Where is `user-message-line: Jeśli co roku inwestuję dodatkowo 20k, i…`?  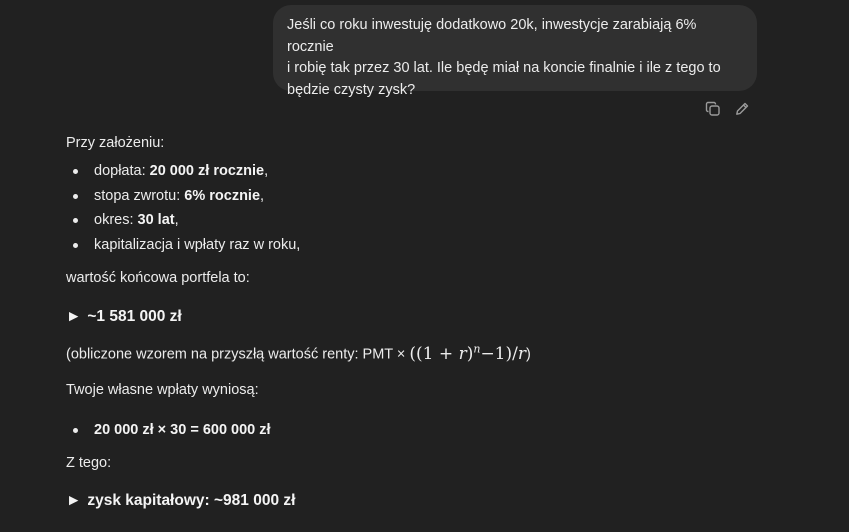
user-message-line: Jeśli co roku inwestuję dodatkowo 20k, i… is located at coordinates (492, 36).